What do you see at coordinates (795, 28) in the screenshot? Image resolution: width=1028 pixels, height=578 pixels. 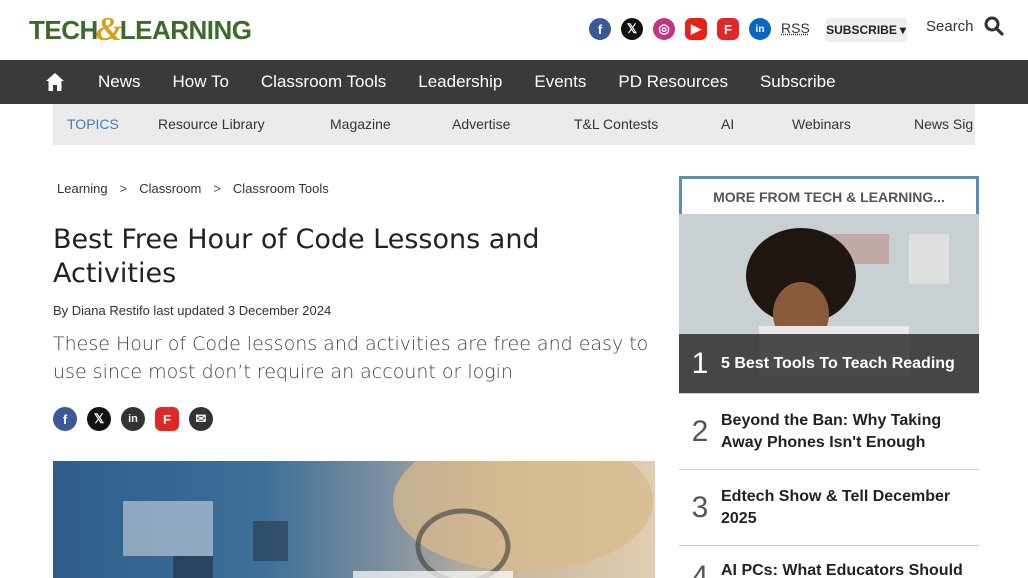 I see `rss-link: RSS` at bounding box center [795, 28].